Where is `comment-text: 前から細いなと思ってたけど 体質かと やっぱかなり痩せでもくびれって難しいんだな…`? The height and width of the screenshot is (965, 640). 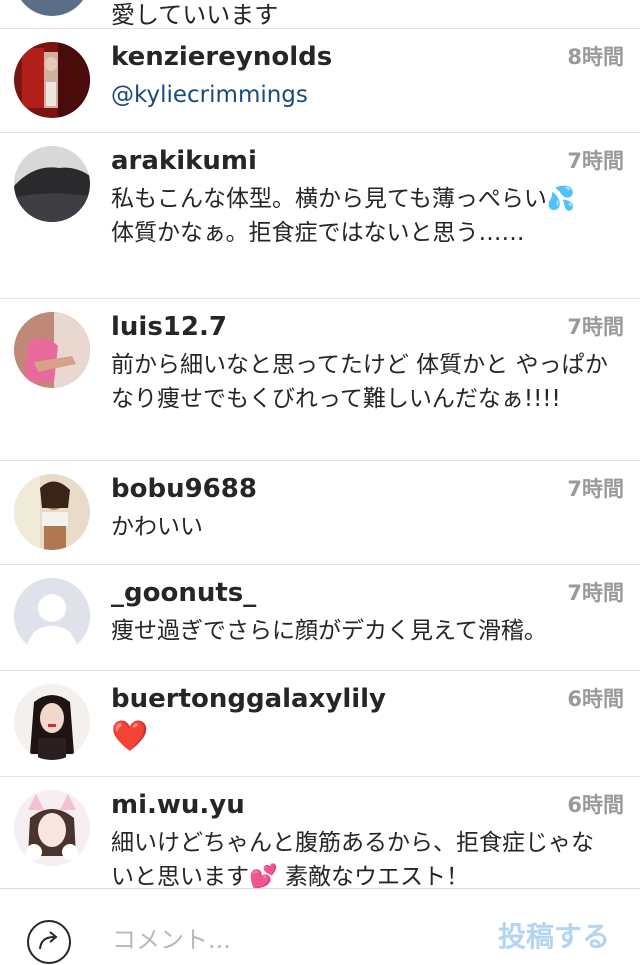 comment-text: 前から細いなと思ってたけど 体質かと やっぱかなり痩せでもくびれって難しいんだな… is located at coordinates (359, 382).